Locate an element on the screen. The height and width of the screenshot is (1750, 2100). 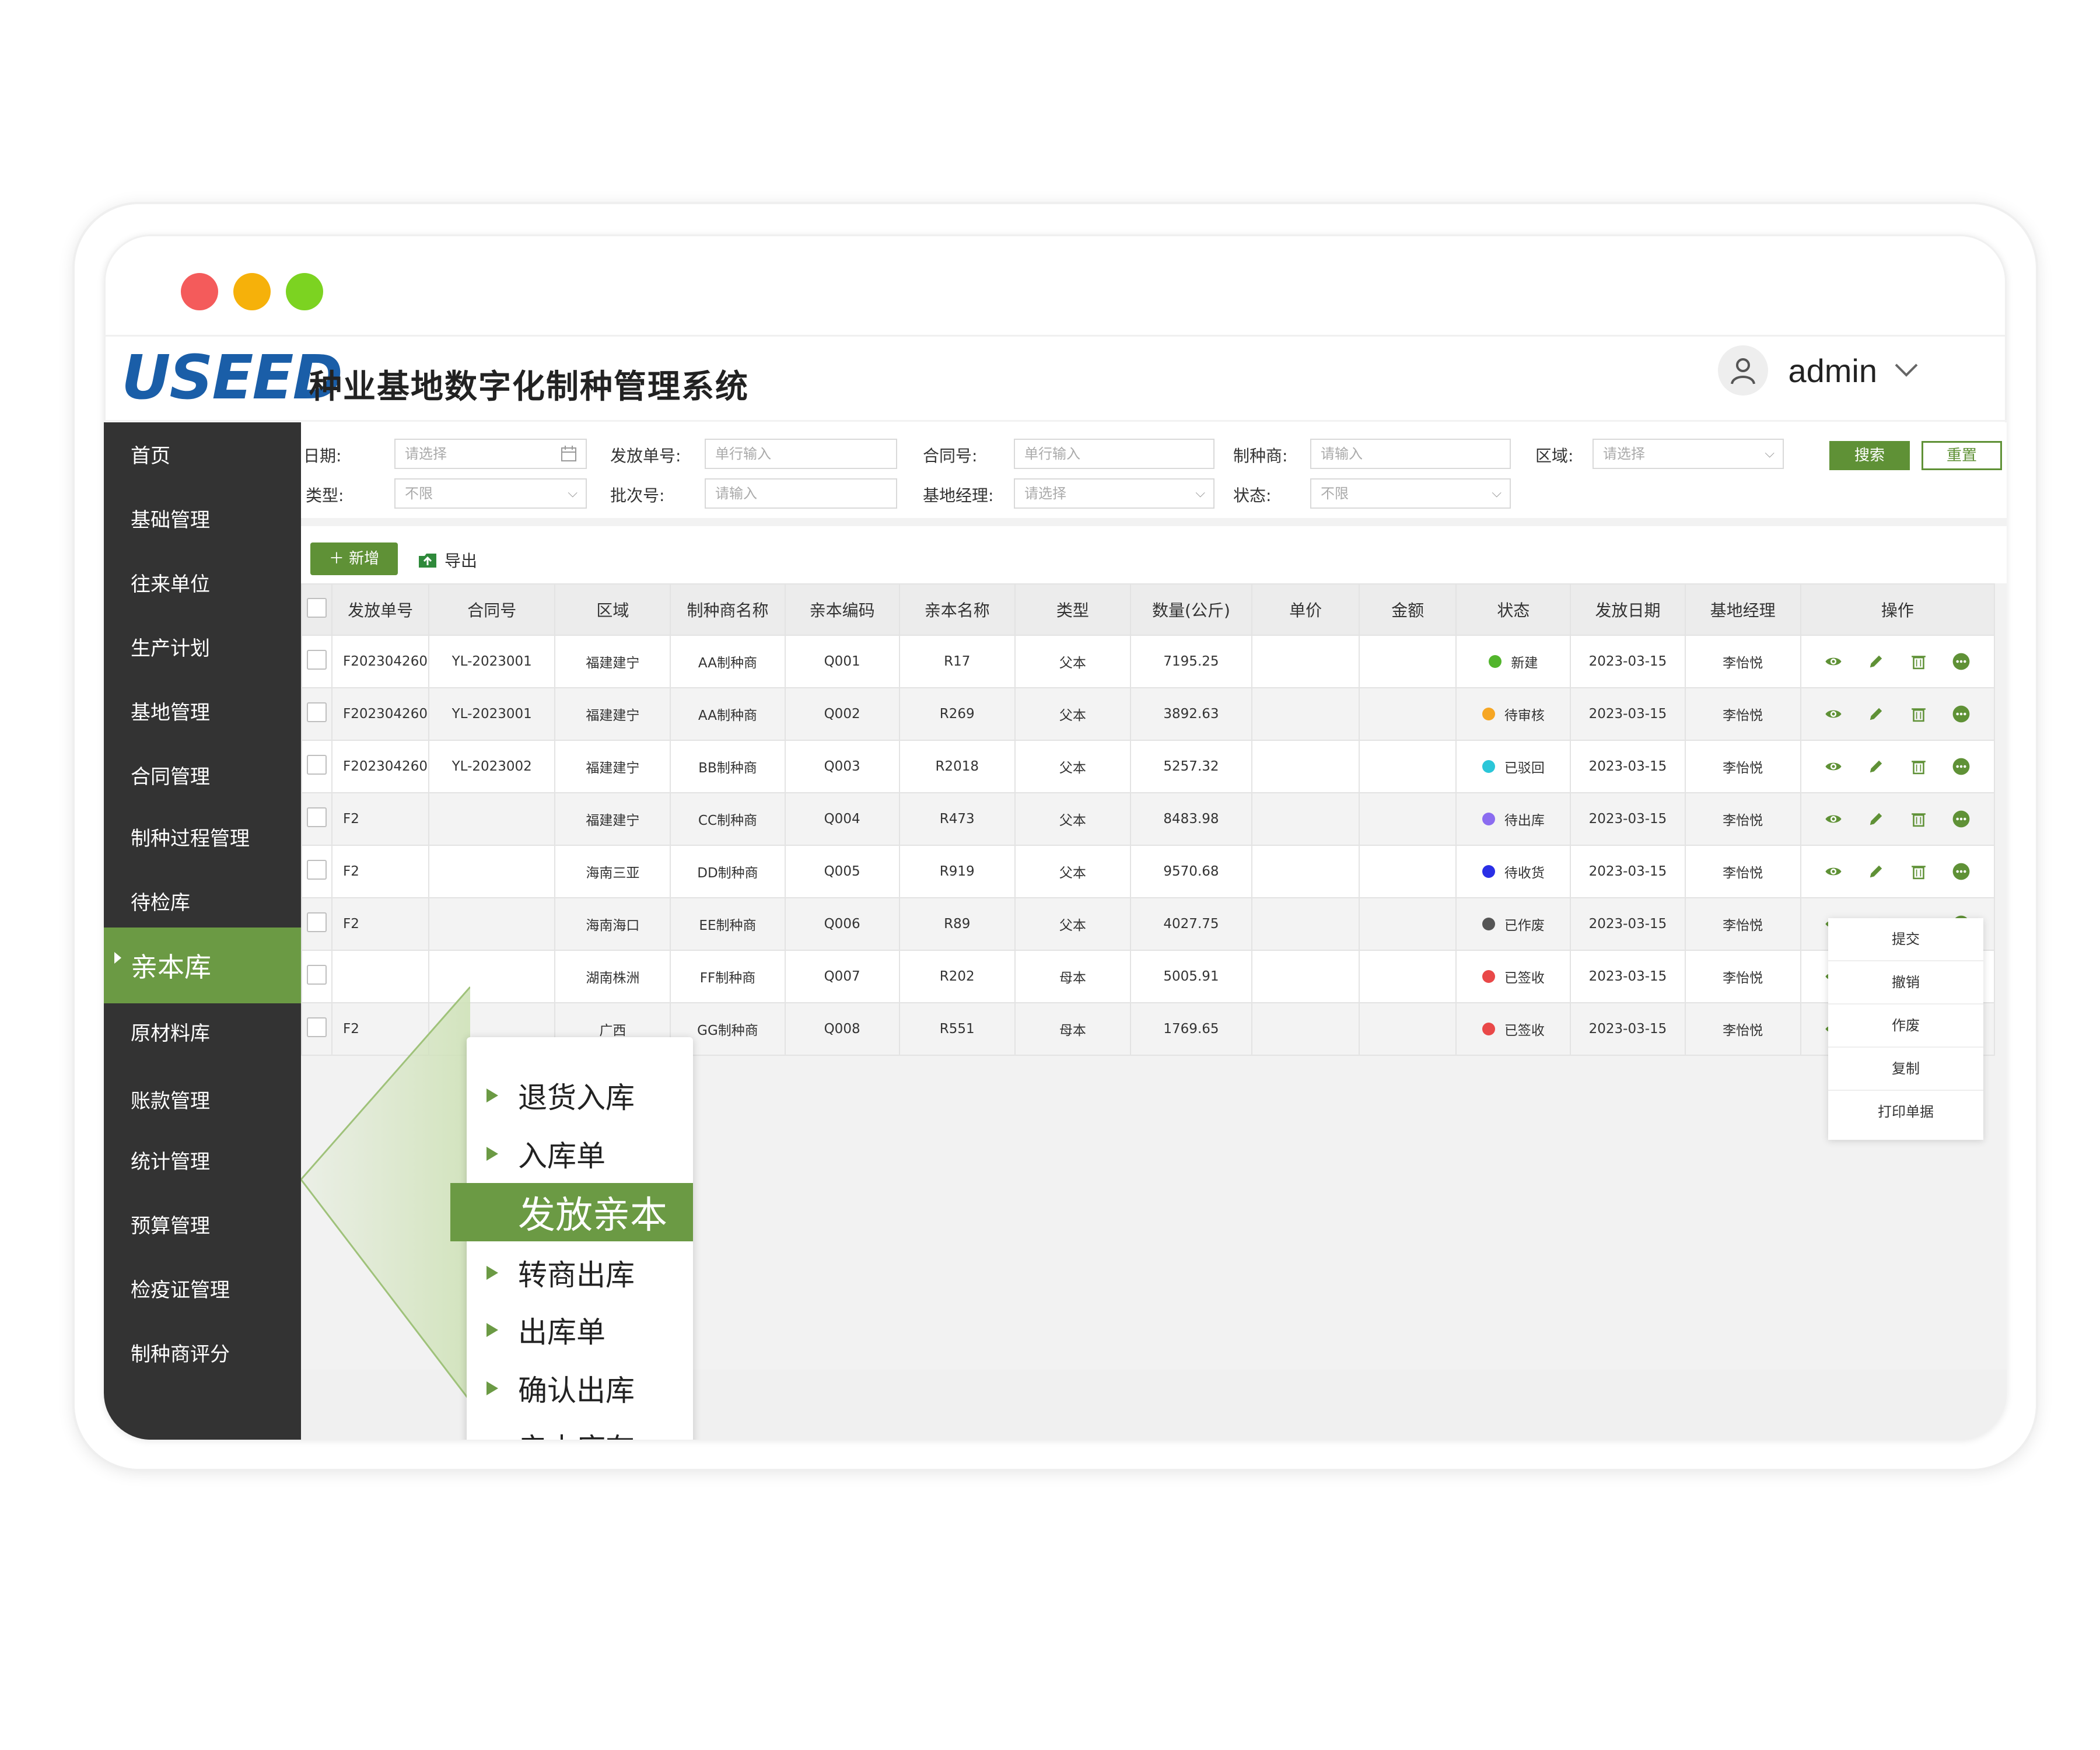
manager-select: 请选择 ⌵ is located at coordinates (1114, 494).